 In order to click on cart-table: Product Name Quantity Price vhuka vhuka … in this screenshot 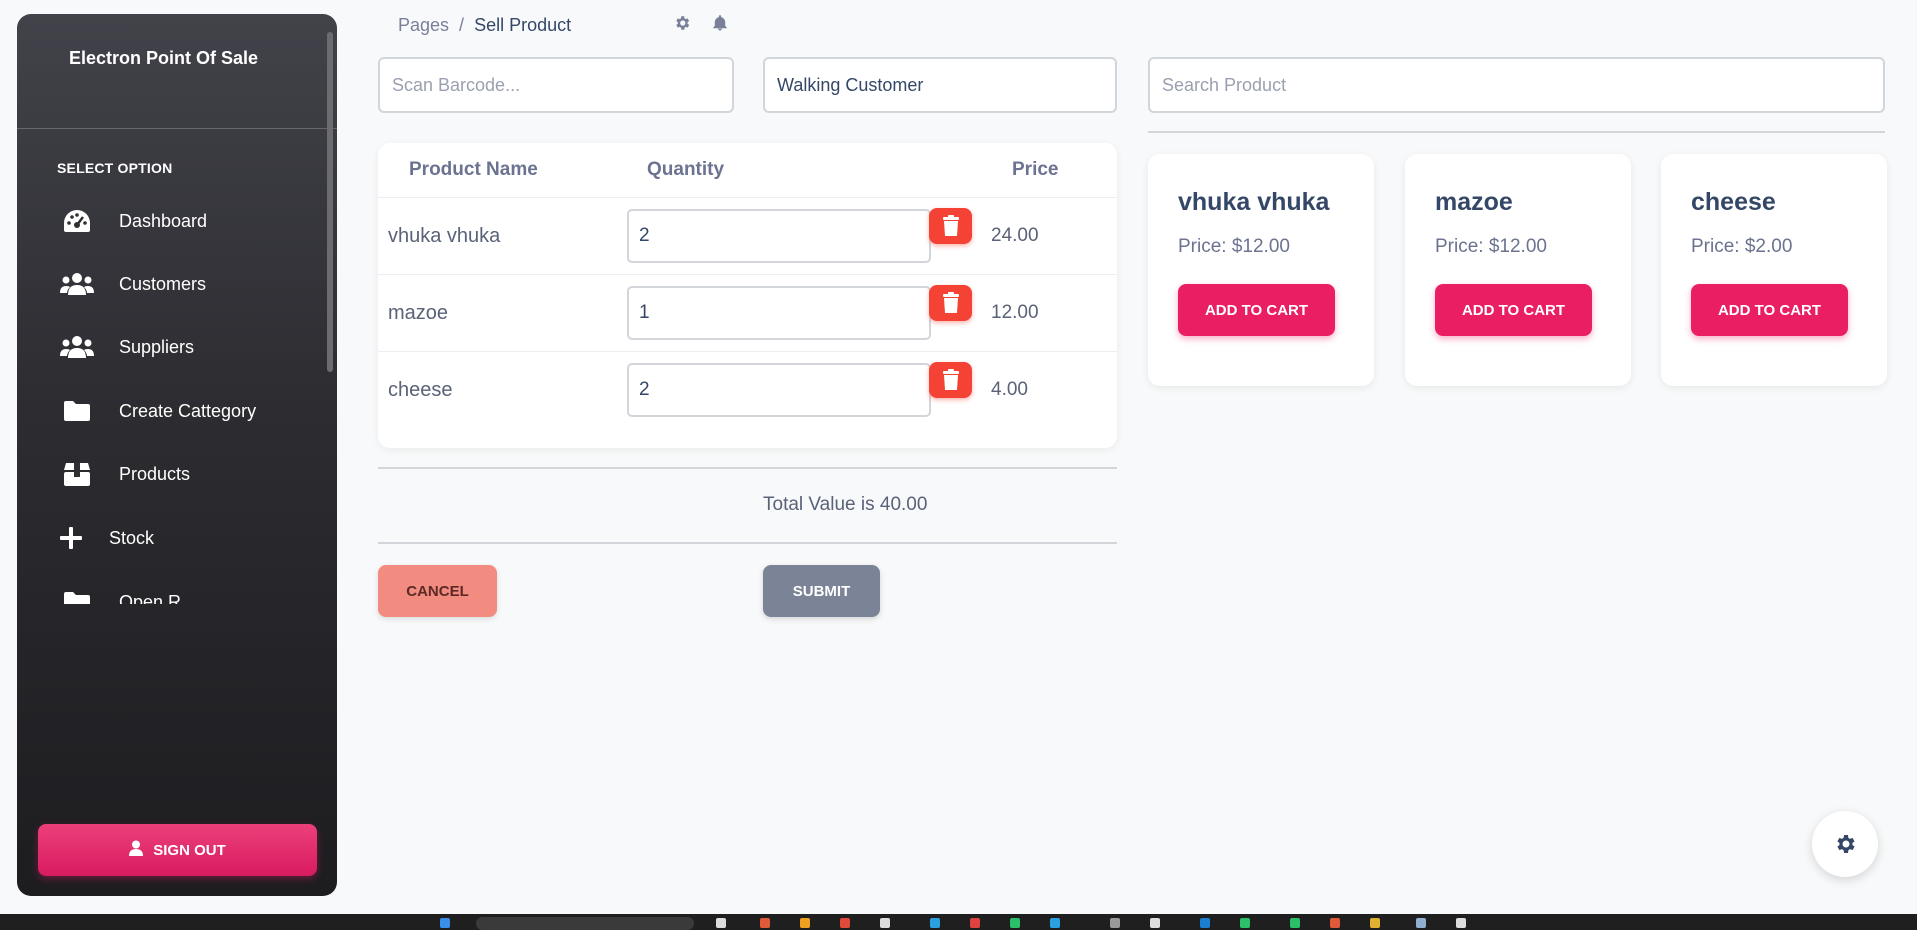, I will do `click(747, 295)`.